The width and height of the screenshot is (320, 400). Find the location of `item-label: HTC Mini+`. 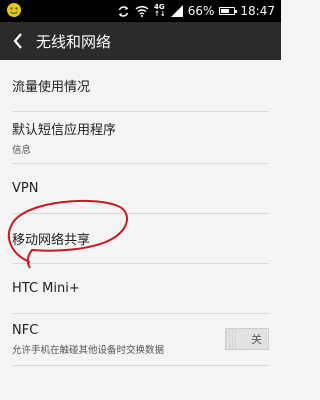

item-label: HTC Mini+ is located at coordinates (46, 288).